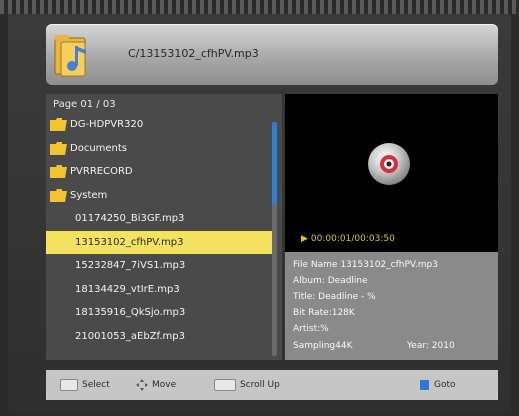 The width and height of the screenshot is (519, 416). Describe the element at coordinates (107, 124) in the screenshot. I see `list-item-label: DG-HDPVR320` at that location.